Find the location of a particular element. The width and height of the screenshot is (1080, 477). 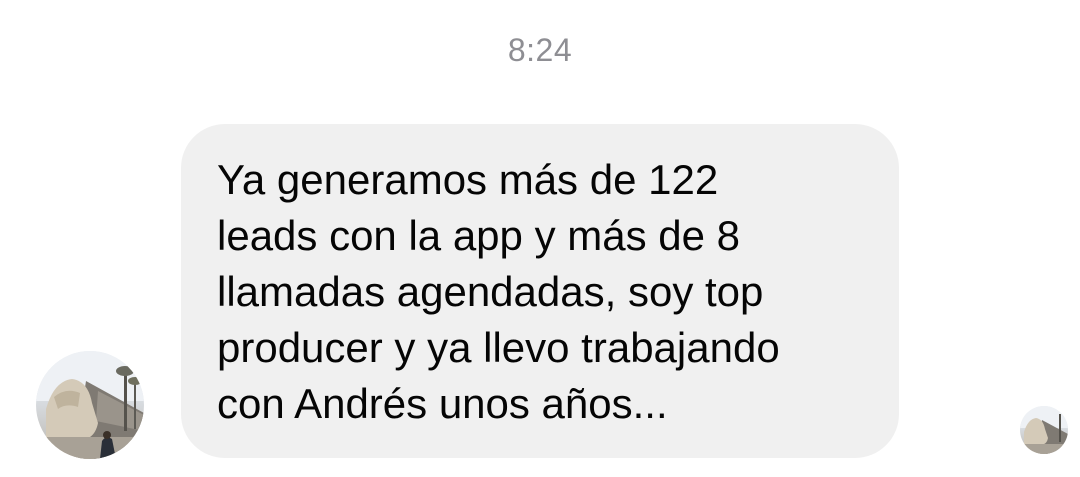

seen-avatar-icon is located at coordinates (1044, 430).